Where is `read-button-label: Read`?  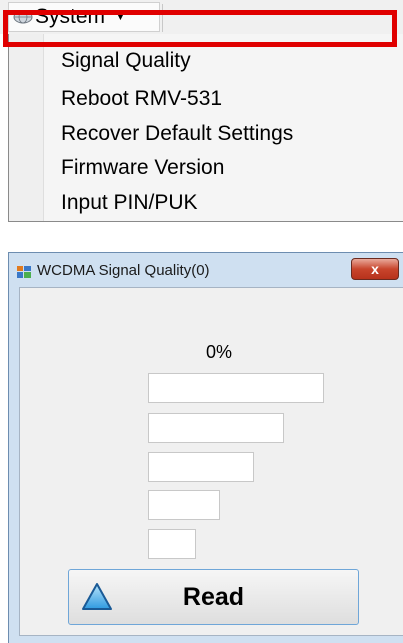
read-button-label: Read is located at coordinates (213, 596).